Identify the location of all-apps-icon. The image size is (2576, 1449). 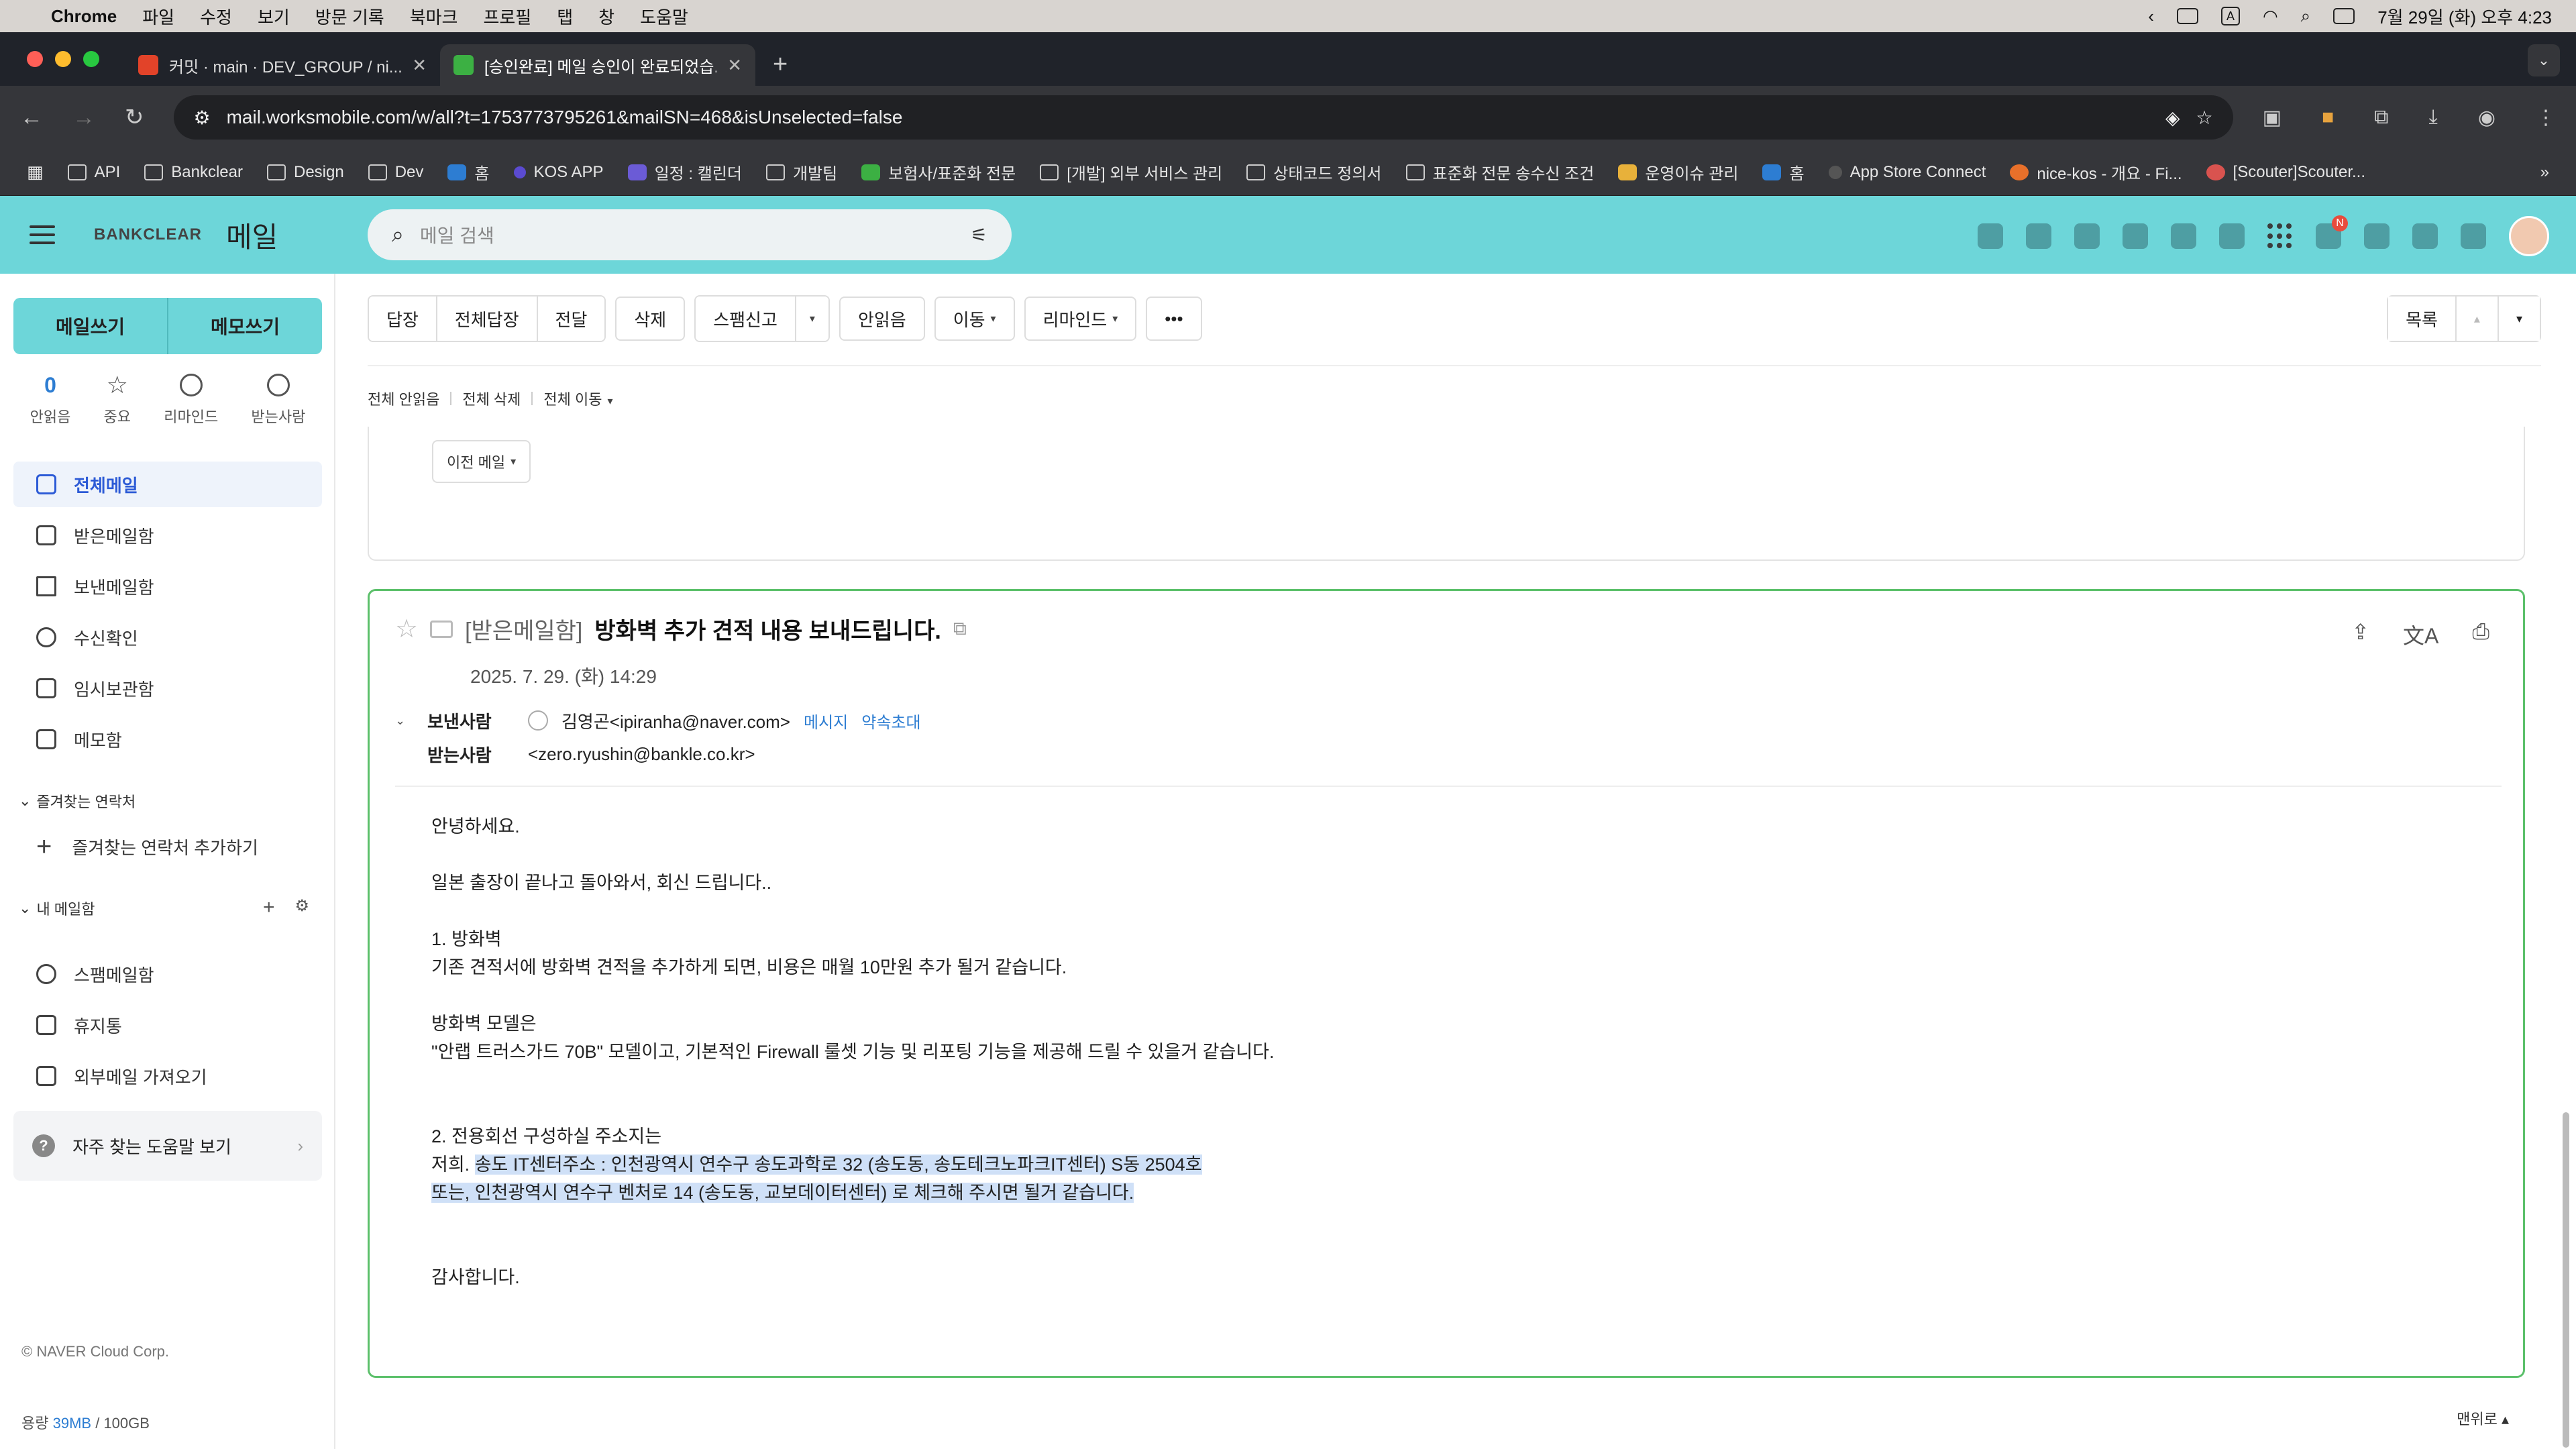
(2280, 236).